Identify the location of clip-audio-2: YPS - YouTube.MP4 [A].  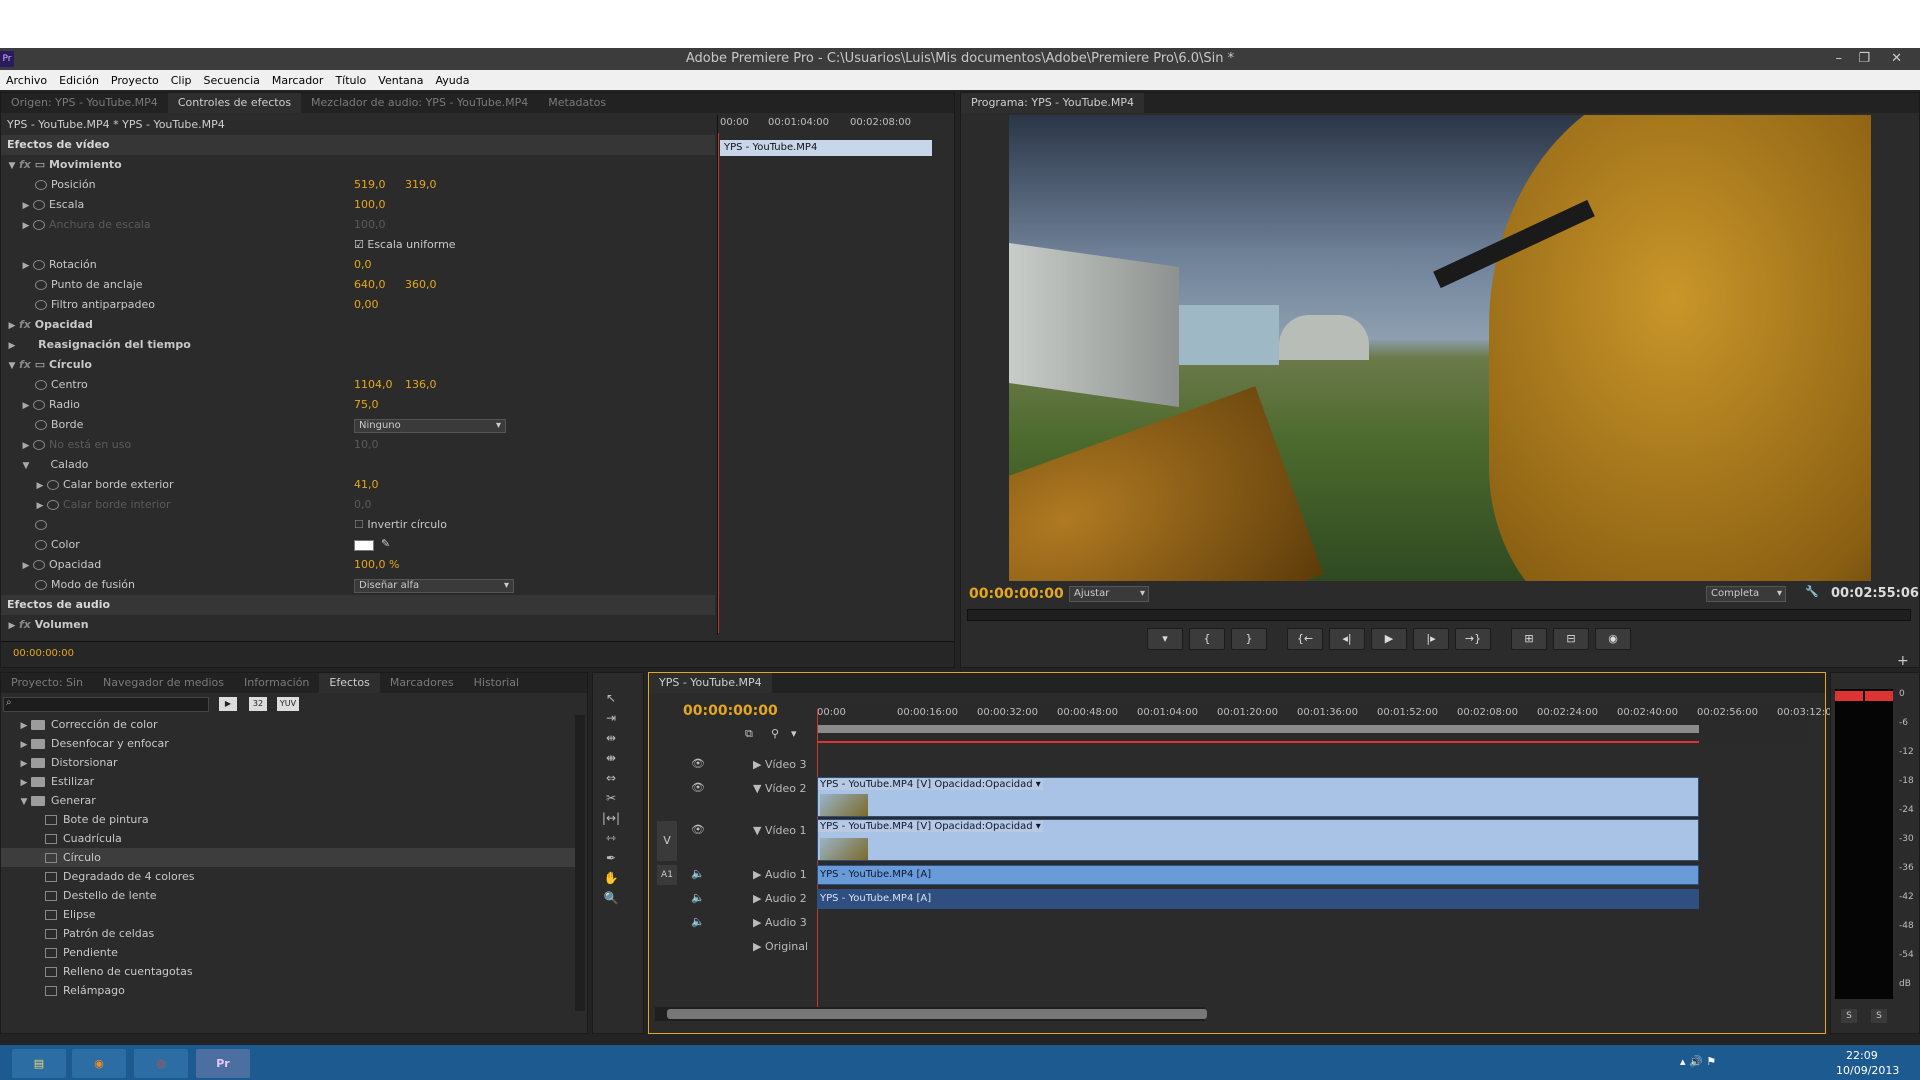
(1258, 899).